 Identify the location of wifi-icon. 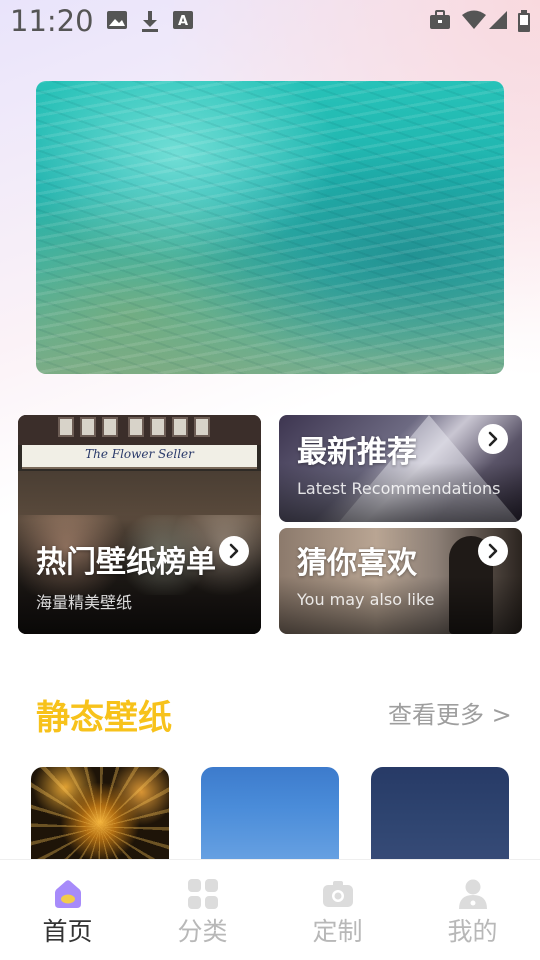
(474, 22).